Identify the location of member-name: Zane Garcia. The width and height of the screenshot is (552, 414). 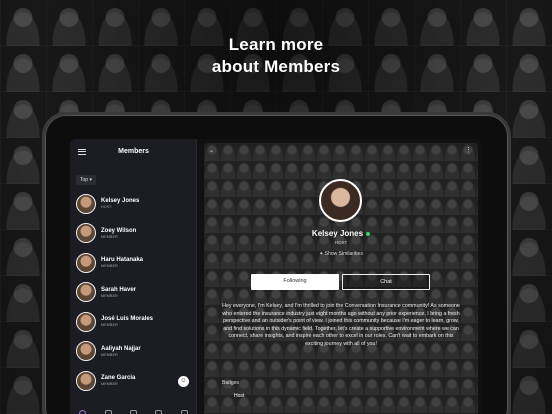
(118, 378).